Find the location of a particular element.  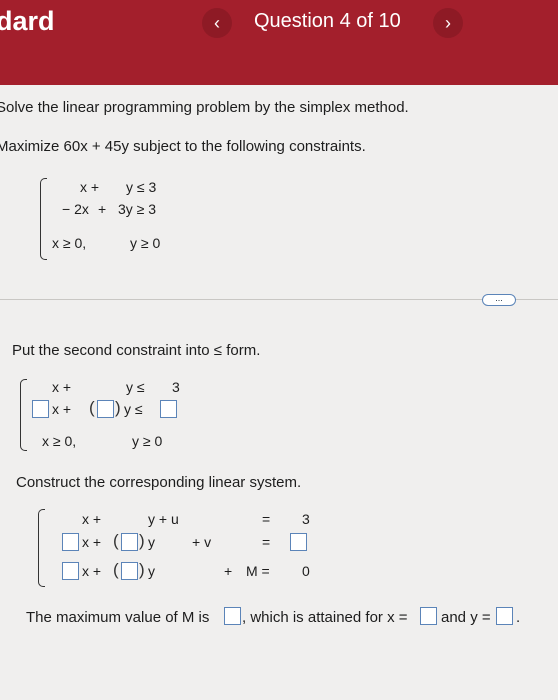

coef-x-input is located at coordinates (40, 409).